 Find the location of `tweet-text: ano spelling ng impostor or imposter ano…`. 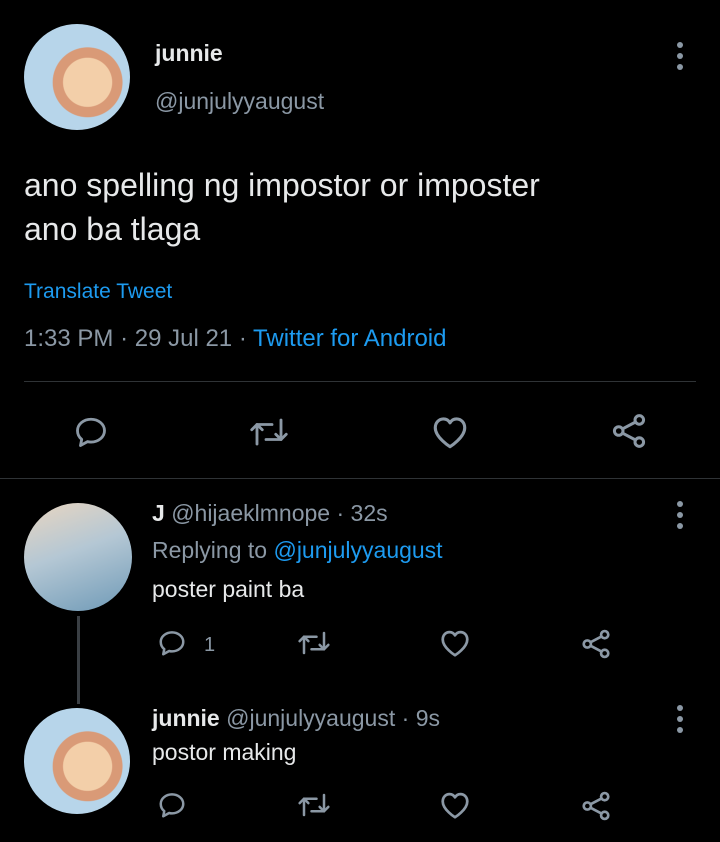

tweet-text: ano spelling ng impostor or imposter ano… is located at coordinates (282, 207).